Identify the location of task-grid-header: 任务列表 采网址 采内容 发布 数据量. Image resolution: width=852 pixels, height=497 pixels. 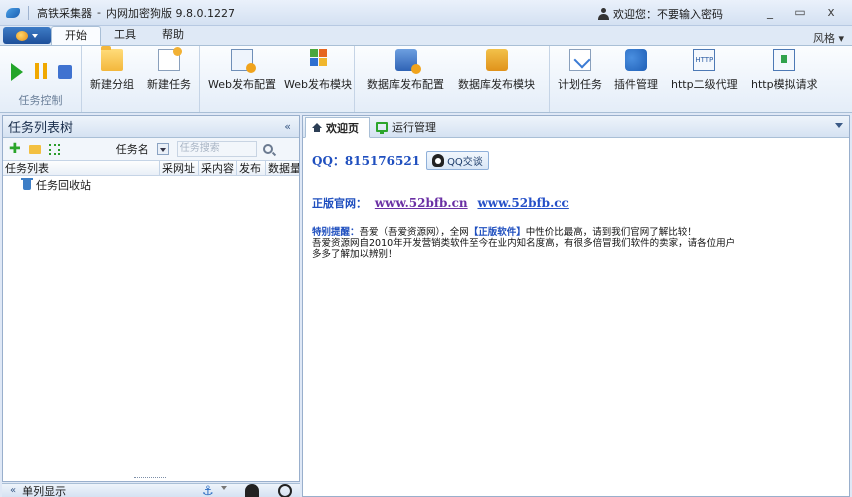
(151, 168).